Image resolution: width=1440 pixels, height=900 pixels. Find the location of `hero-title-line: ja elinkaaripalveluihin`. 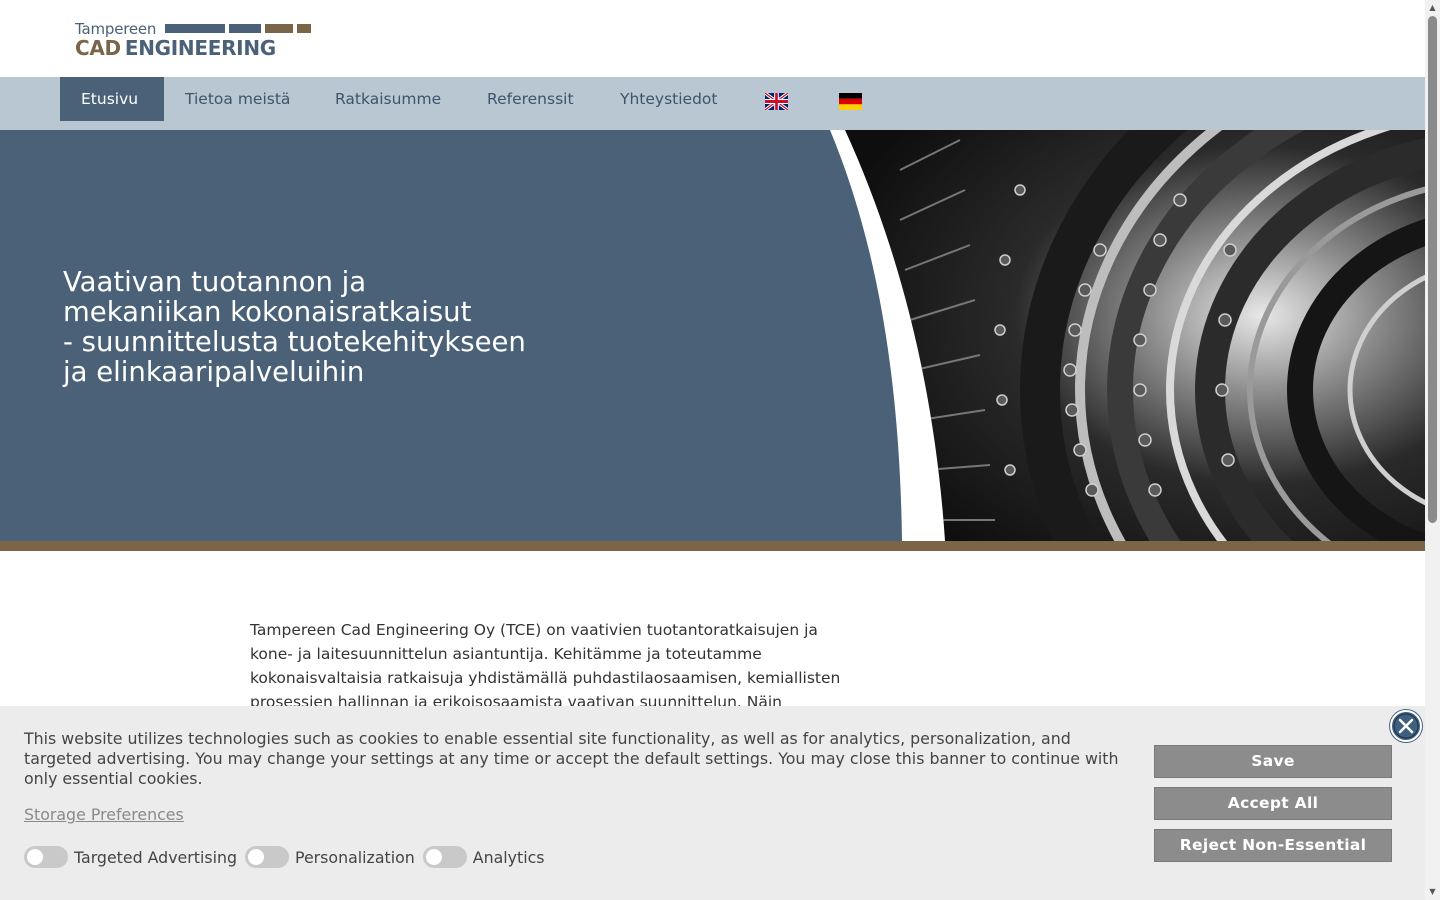

hero-title-line: ja elinkaaripalveluihin is located at coordinates (214, 372).